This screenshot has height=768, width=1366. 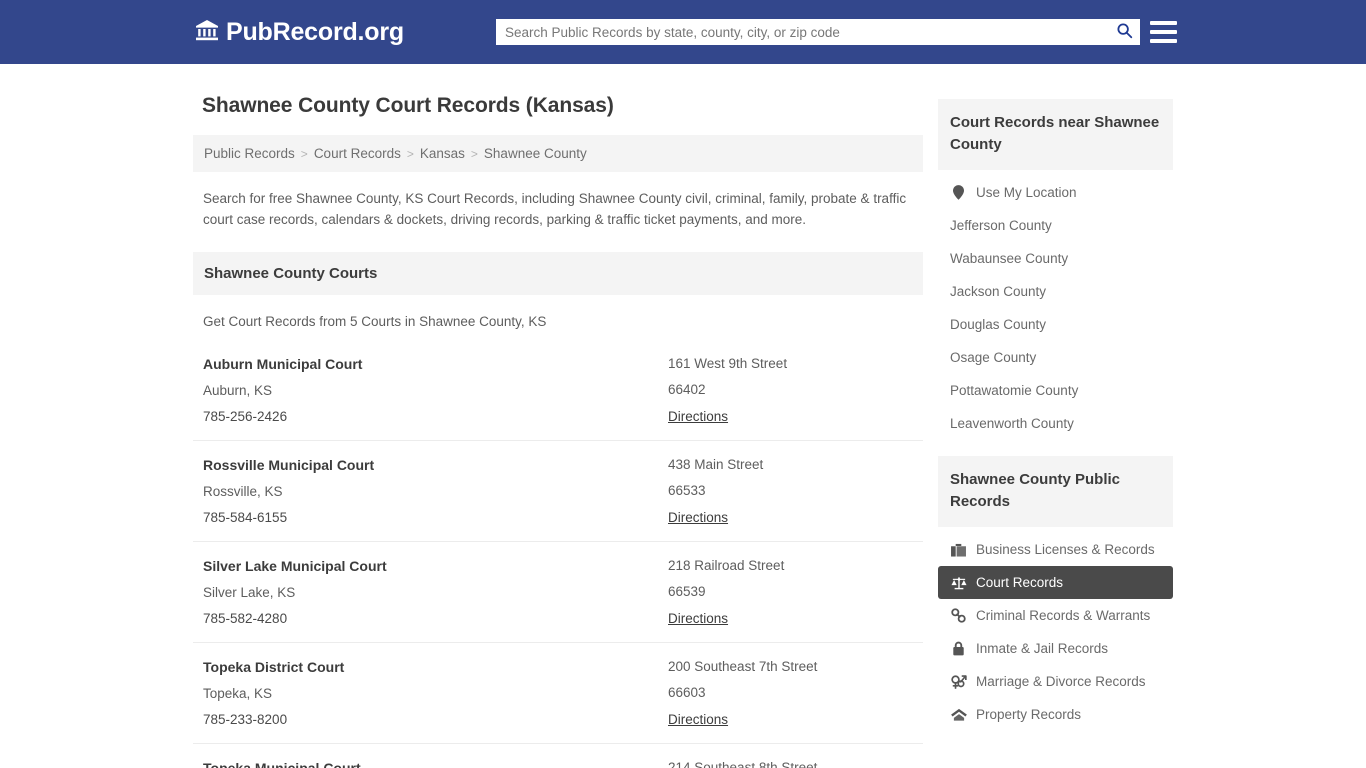 I want to click on public-records-item-label: Criminal Records & Warrants, so click(x=1063, y=615).